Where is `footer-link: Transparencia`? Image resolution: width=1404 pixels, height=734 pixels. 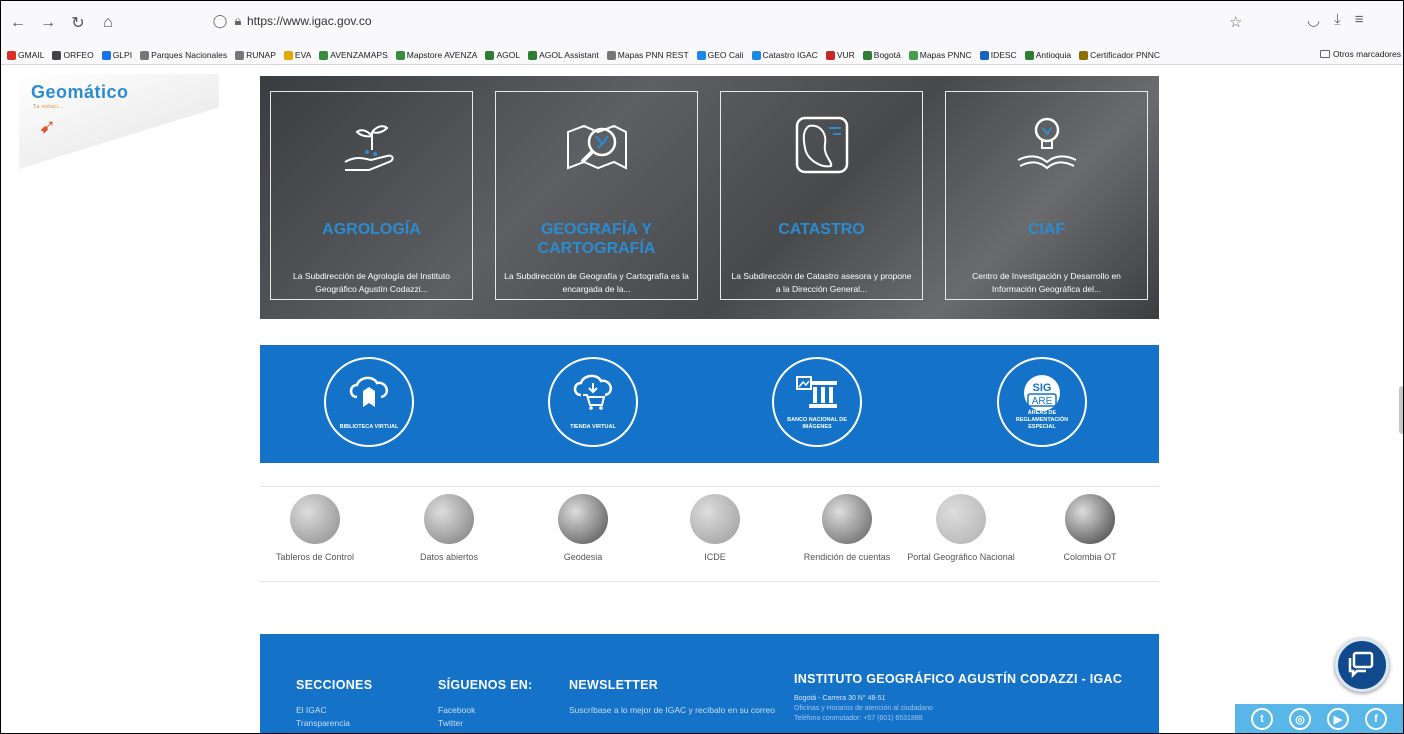
footer-link: Transparencia is located at coordinates (334, 723).